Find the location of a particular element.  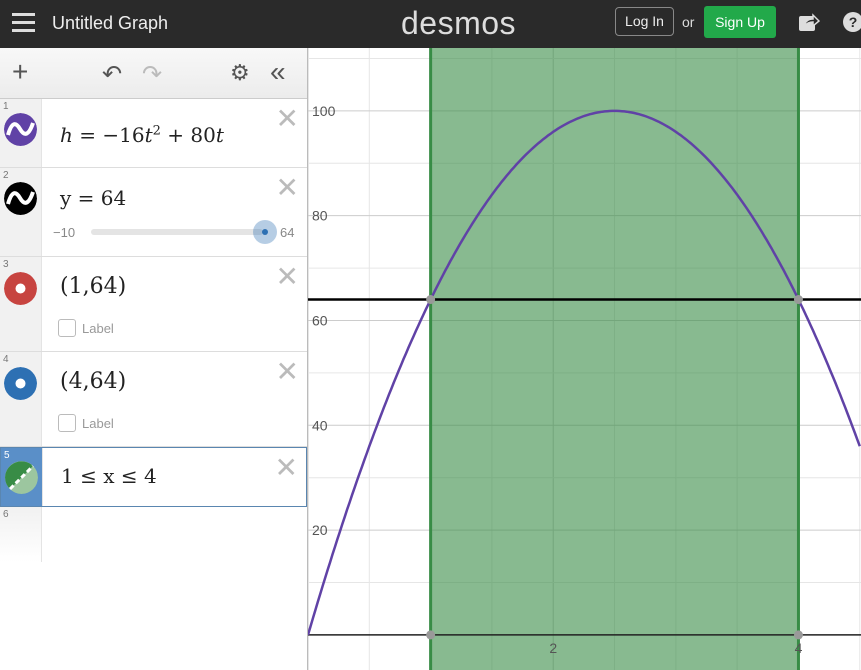

expression-2: 2 y = 64 −10 64 ✕ is located at coordinates (153, 212).